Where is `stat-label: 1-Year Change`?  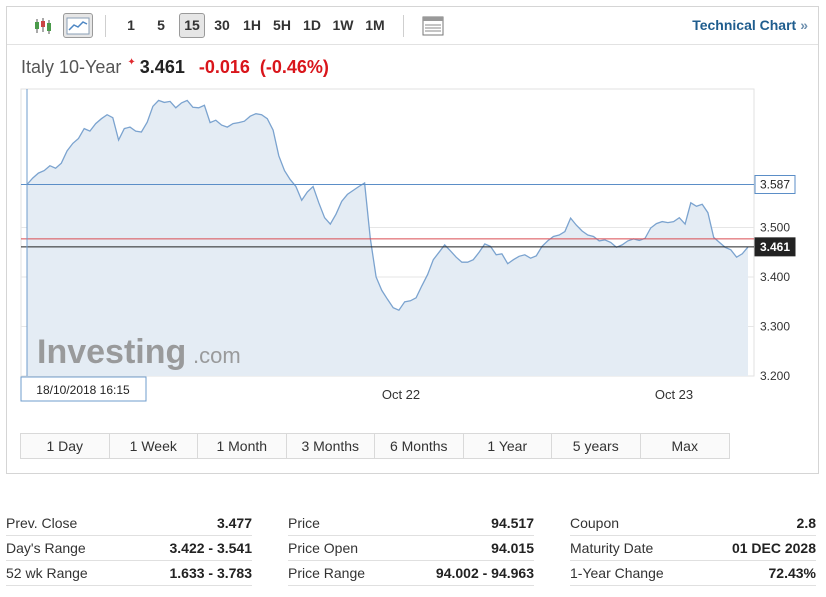
stat-label: 1-Year Change is located at coordinates (617, 573).